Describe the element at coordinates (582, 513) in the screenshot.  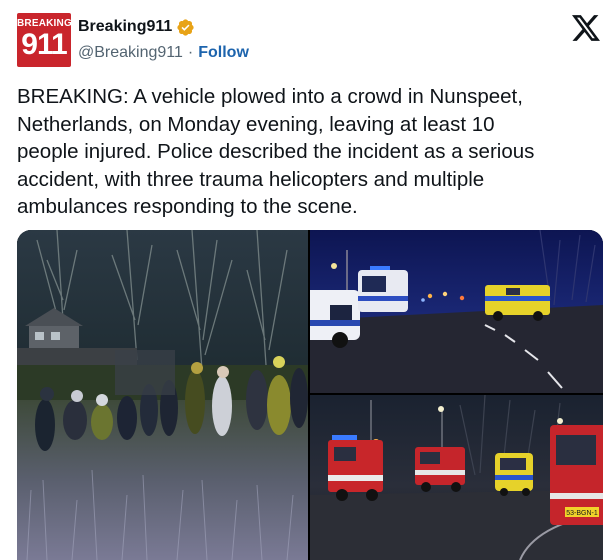
I see `license-plate-text: 53-BGN-1` at that location.